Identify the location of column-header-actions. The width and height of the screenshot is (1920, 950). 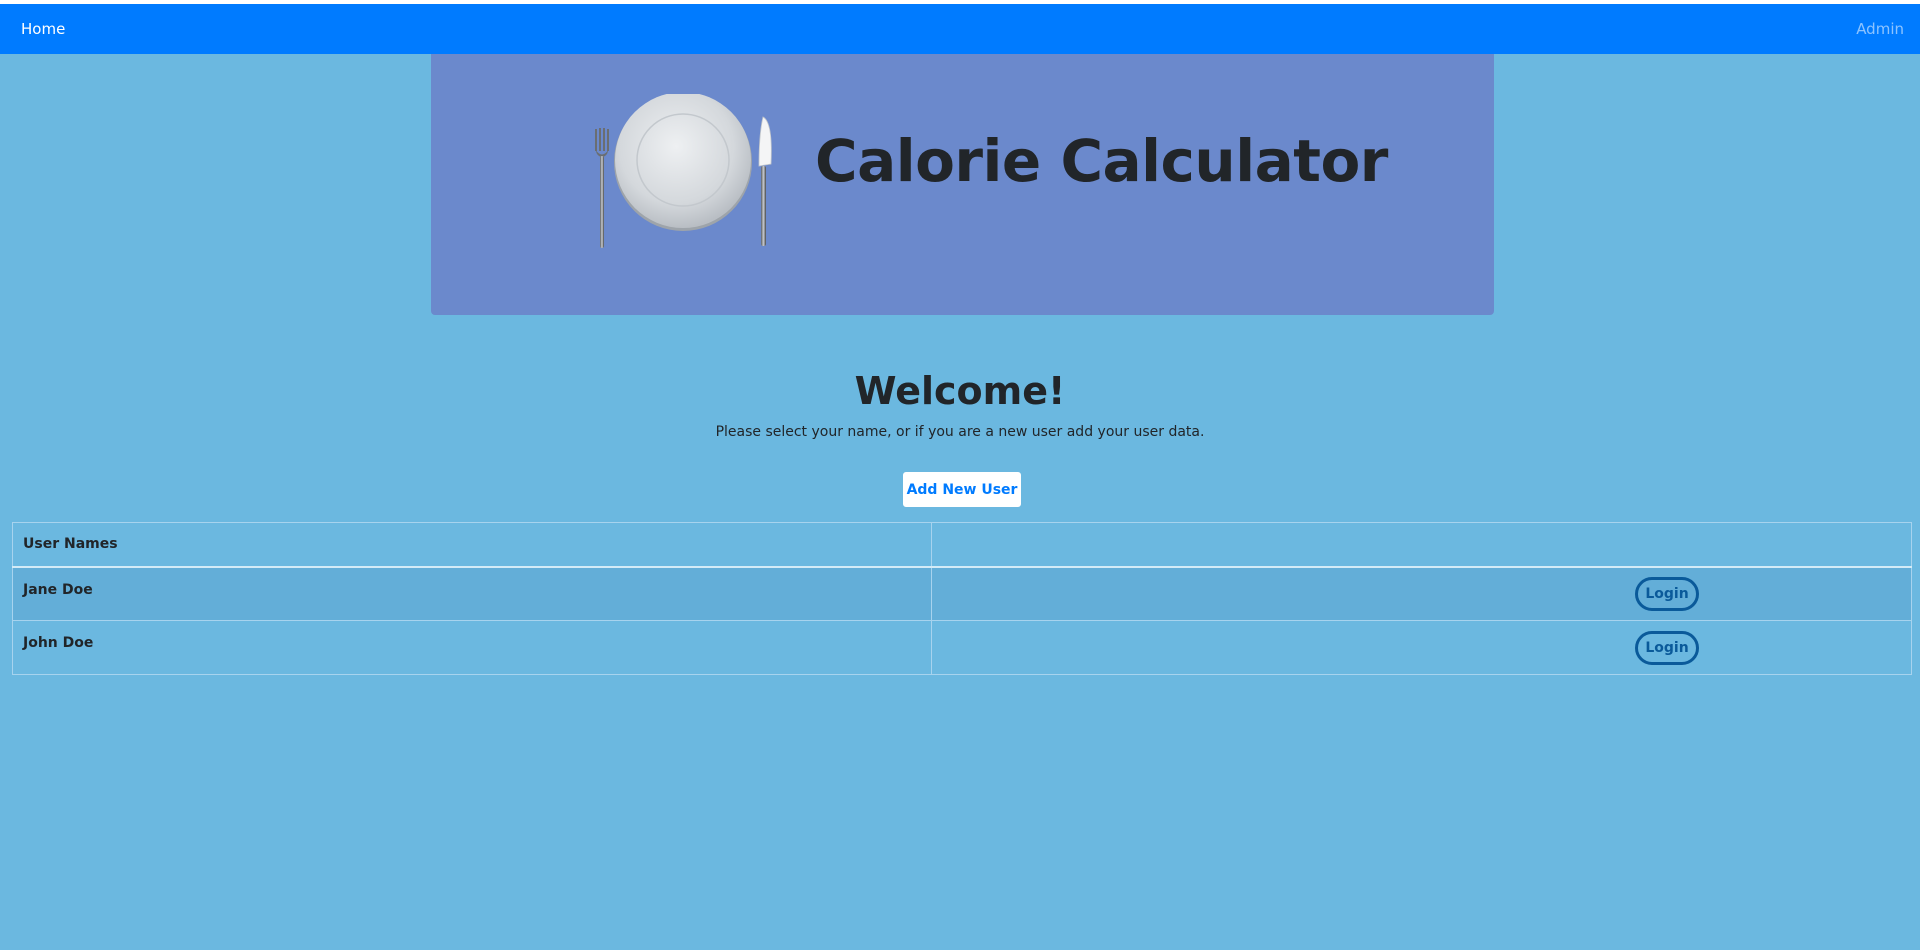
(1421, 545).